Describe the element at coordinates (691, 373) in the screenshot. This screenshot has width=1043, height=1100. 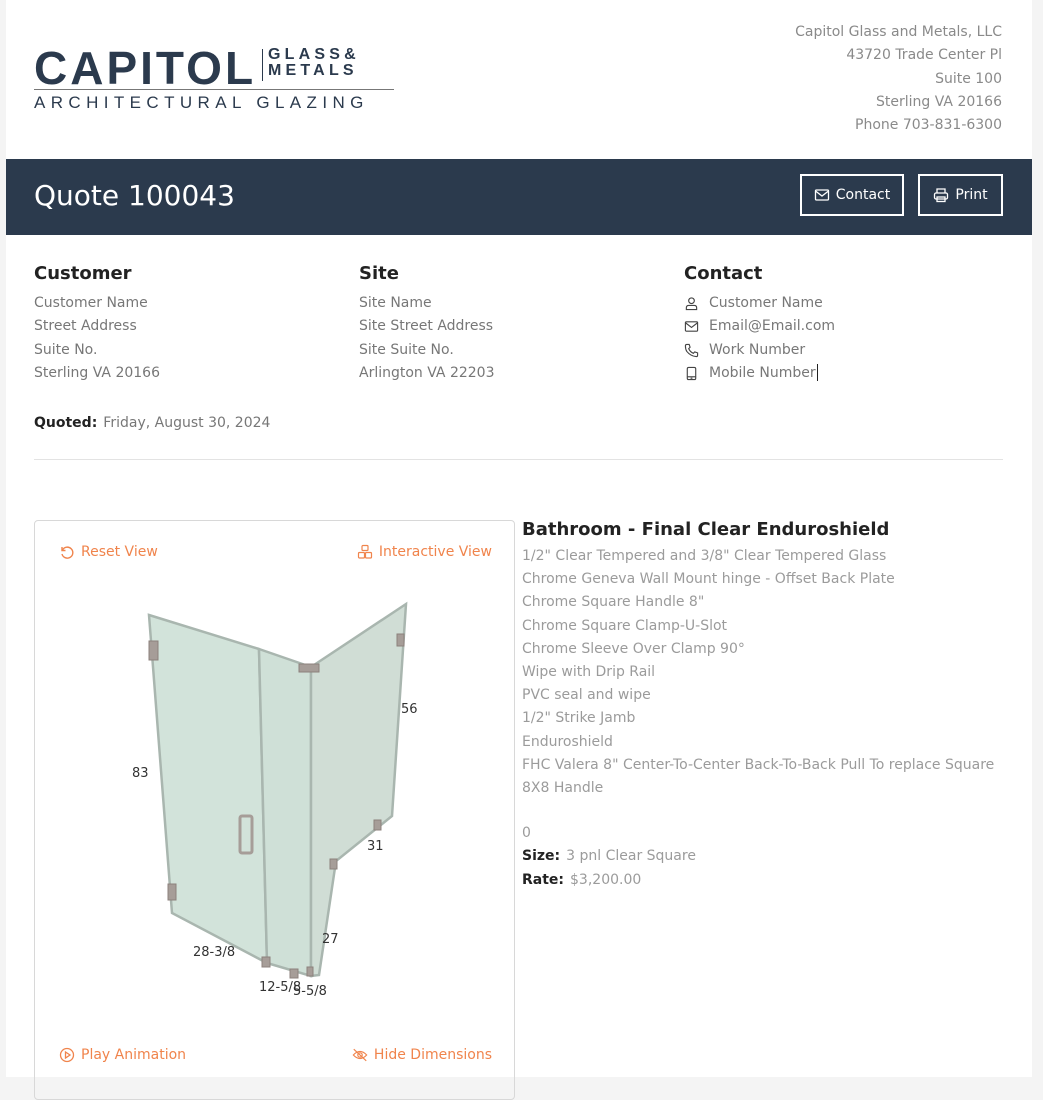
I see `mobile-icon` at that location.